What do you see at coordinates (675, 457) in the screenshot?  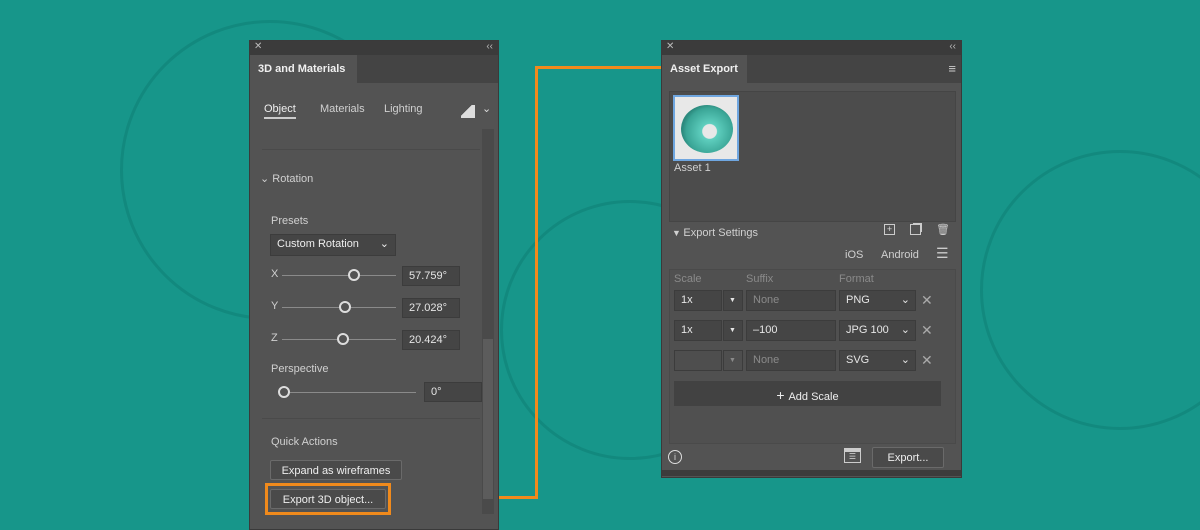 I see `info-icon: i` at bounding box center [675, 457].